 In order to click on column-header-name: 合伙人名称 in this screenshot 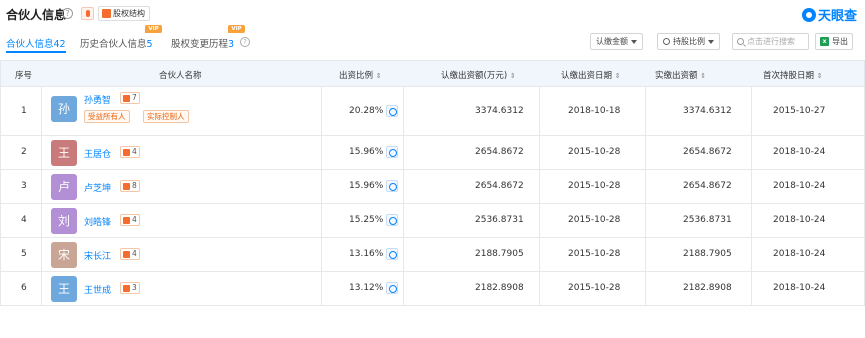, I will do `click(180, 76)`.